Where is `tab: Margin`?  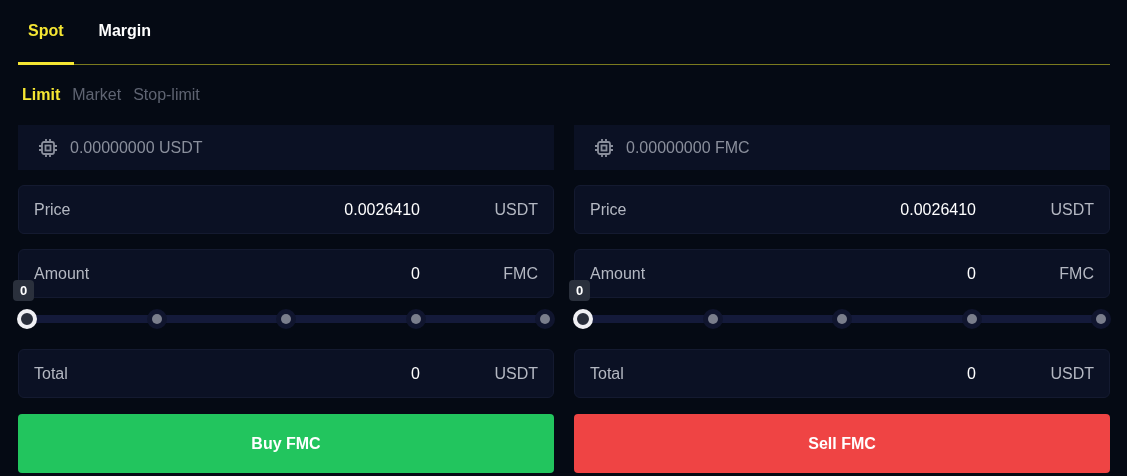
tab: Margin is located at coordinates (124, 32).